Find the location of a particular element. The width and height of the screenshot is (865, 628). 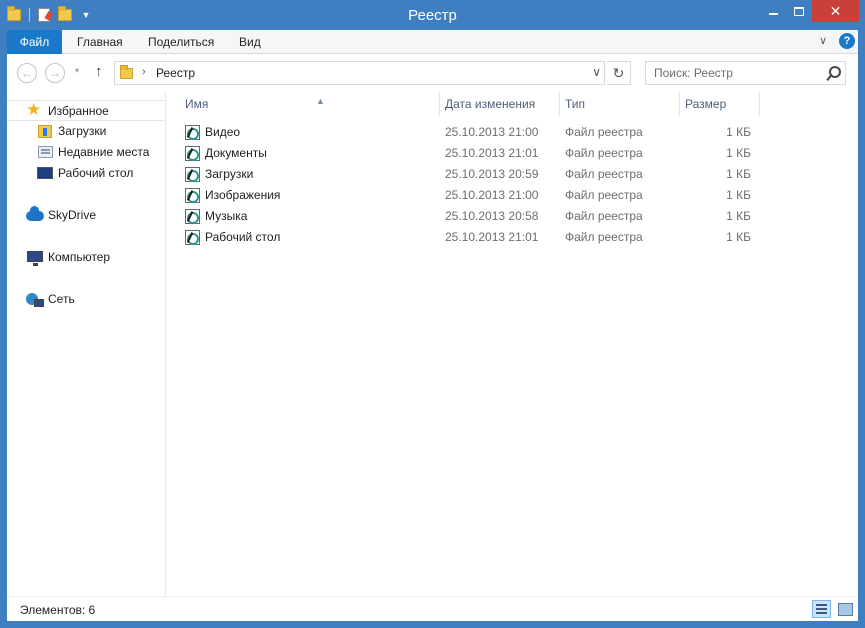

nav-item-label: Недавние места is located at coordinates (104, 152).